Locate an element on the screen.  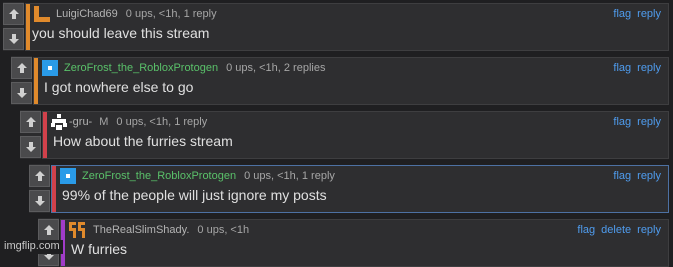
delete-link: delete is located at coordinates (616, 230).